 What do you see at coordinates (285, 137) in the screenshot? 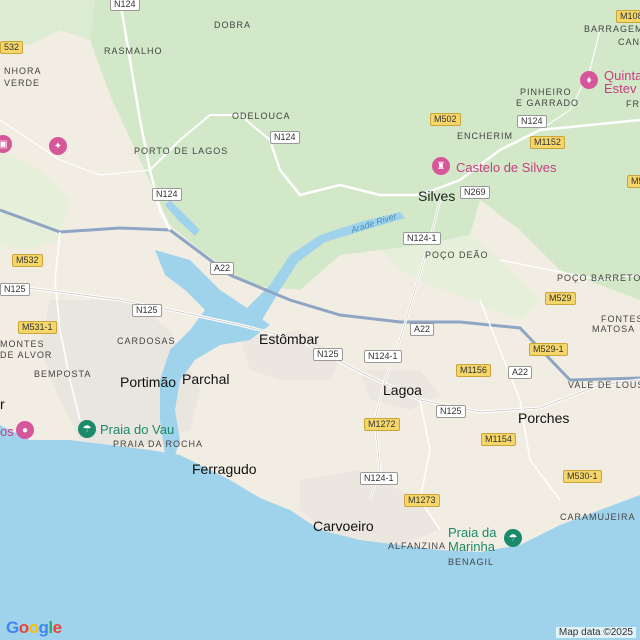
I see `road-n124: N124` at bounding box center [285, 137].